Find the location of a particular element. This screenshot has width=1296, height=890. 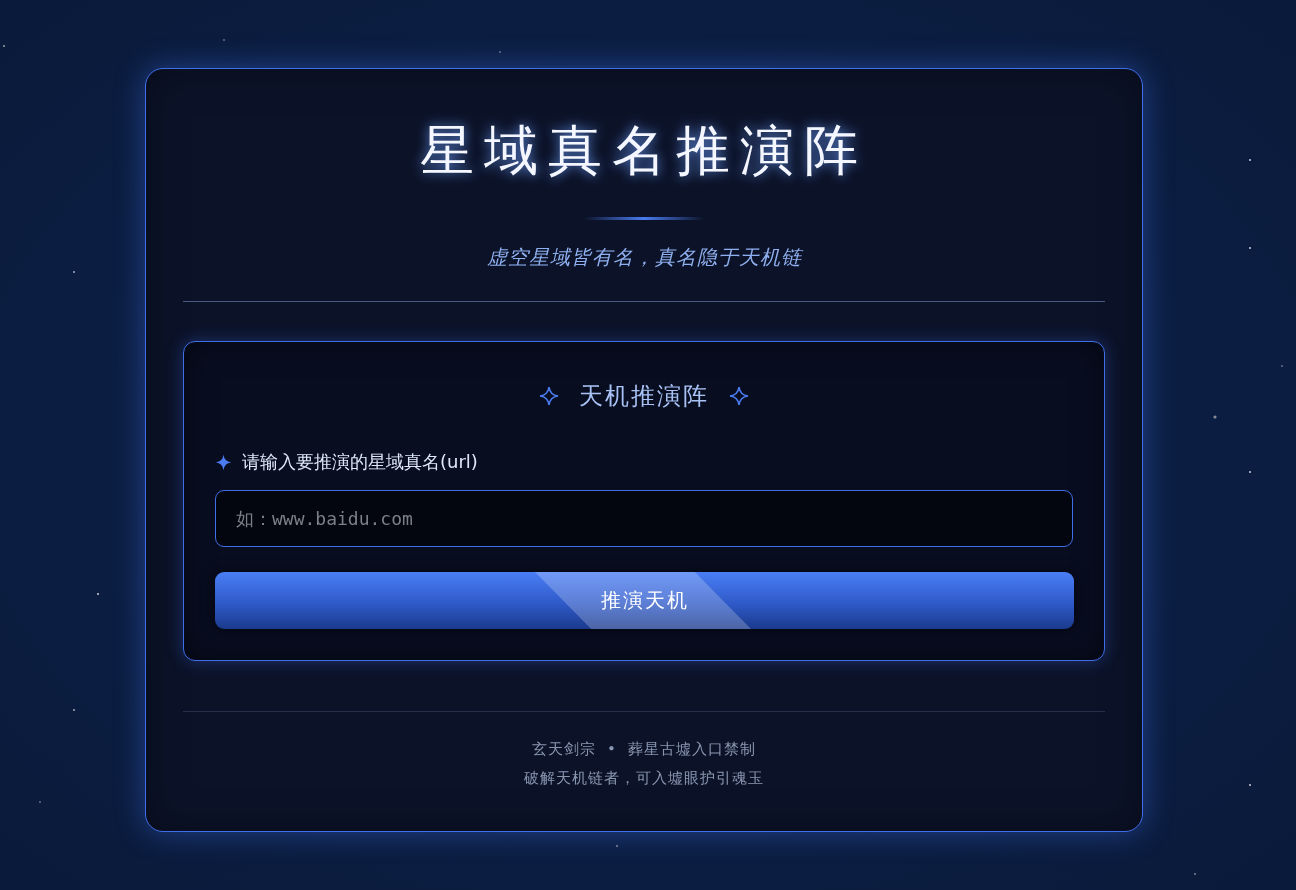

footer-text: 玄天剑宗 • 葬星古墟入口禁制 is located at coordinates (644, 749).